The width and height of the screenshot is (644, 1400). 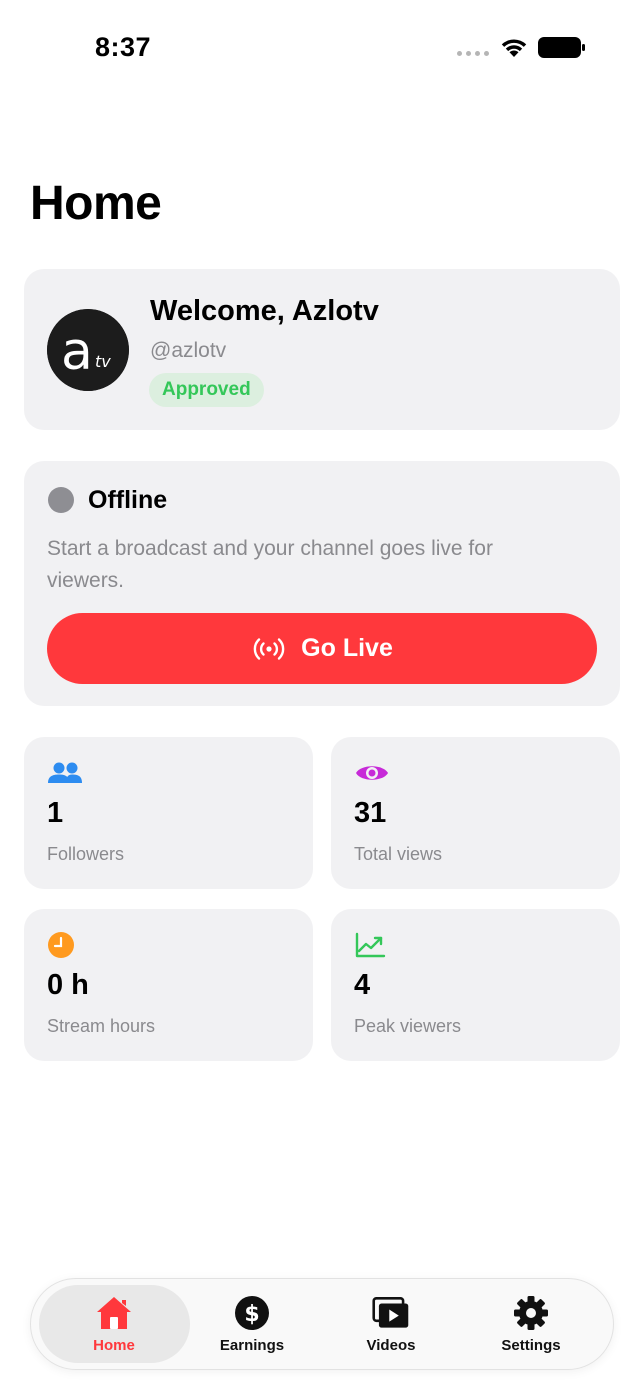 I want to click on stat-label: Total views, so click(x=398, y=854).